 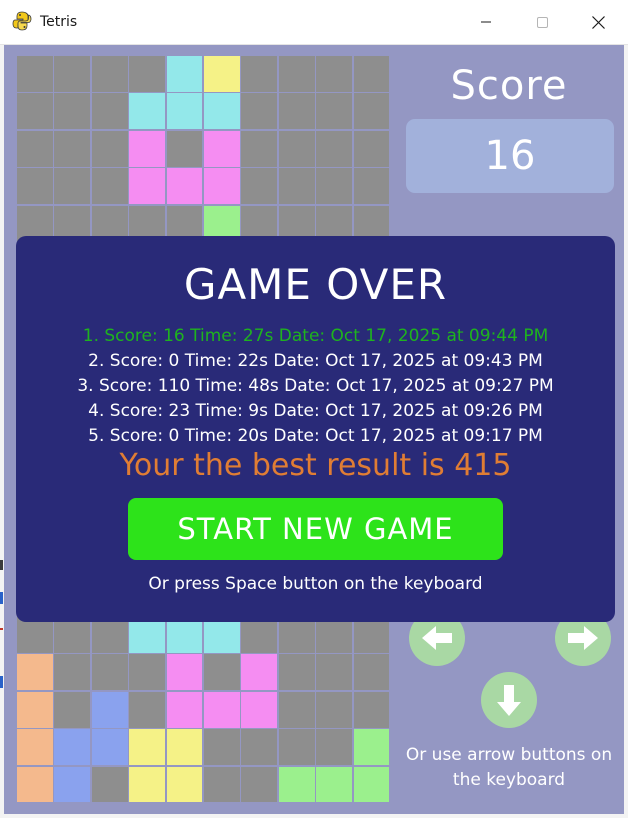 I want to click on score-box: 16, so click(x=510, y=156).